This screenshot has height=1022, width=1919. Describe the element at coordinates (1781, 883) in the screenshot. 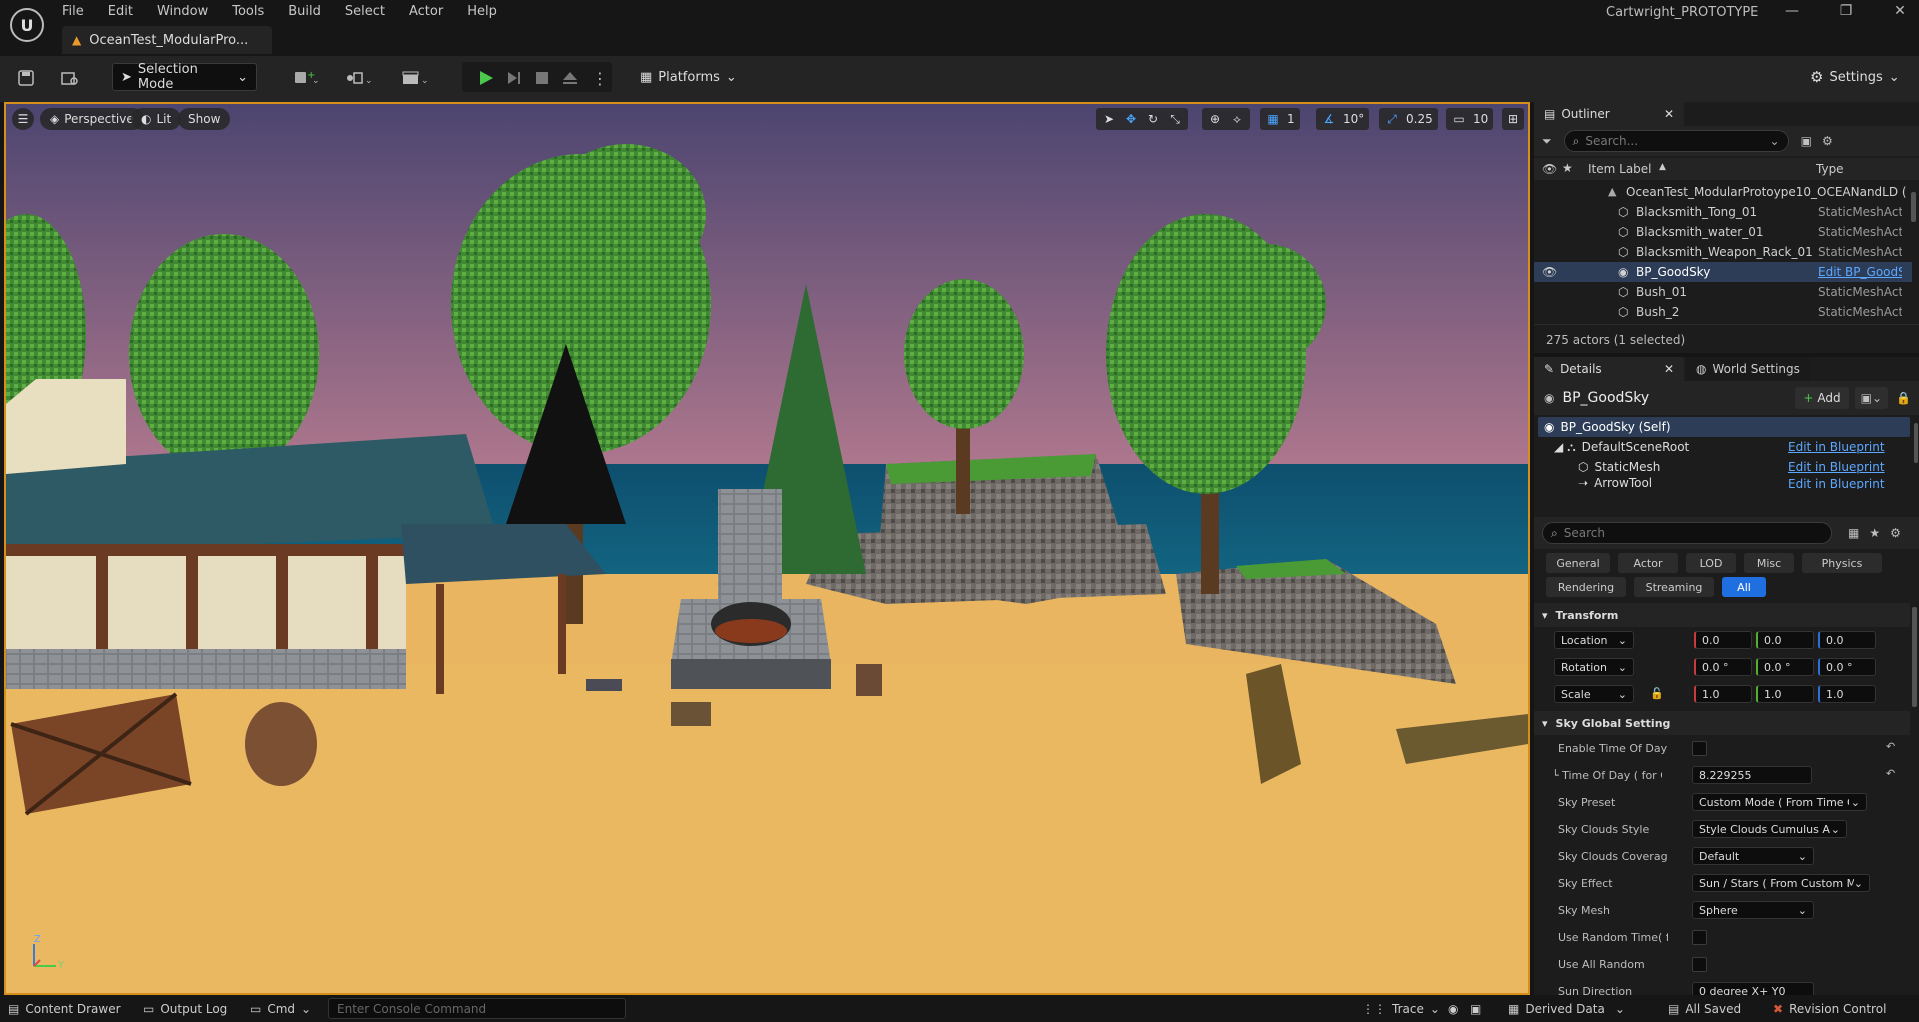

I see `sky-effect-dropdown: Sun / Stars ( From Custom M ⌄` at that location.